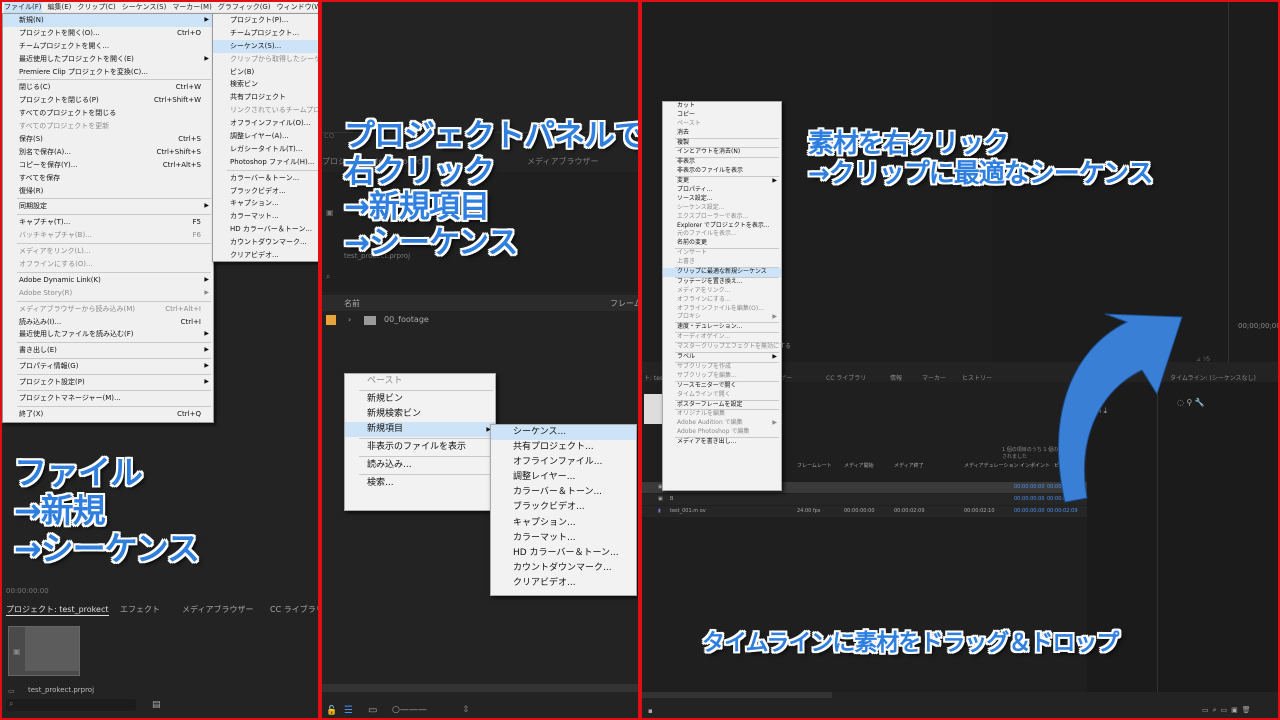  Describe the element at coordinates (108, 20) in the screenshot. I see `menu-item: 新規(N) ▶` at that location.